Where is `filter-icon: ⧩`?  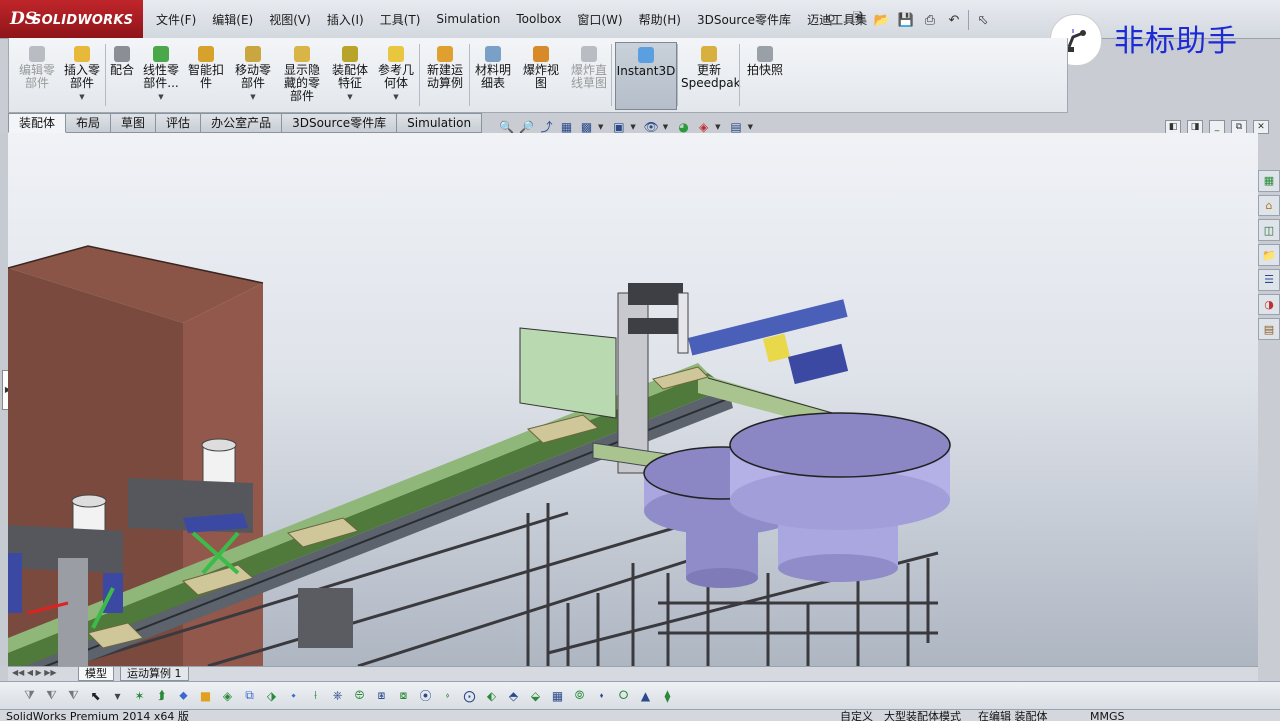
filter-icon: ⧩ is located at coordinates (29, 695).